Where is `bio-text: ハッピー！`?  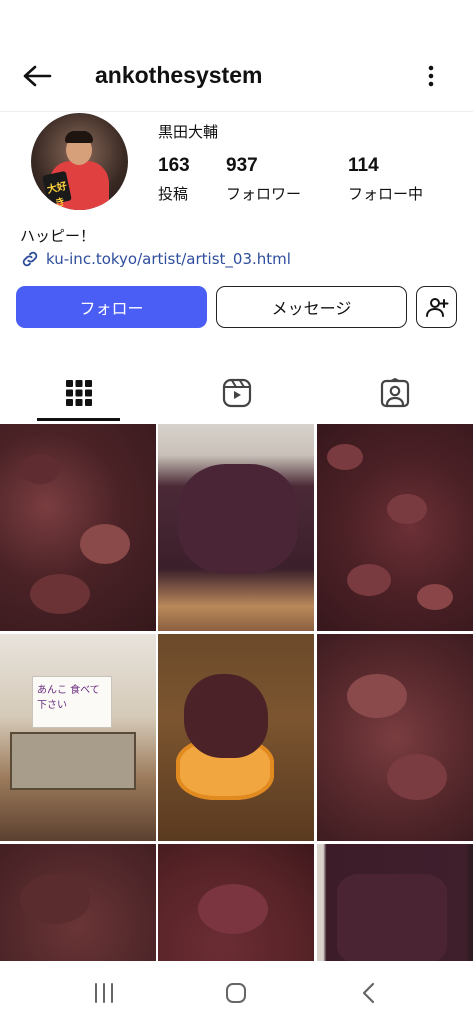
bio-text: ハッピー！ is located at coordinates (58, 236).